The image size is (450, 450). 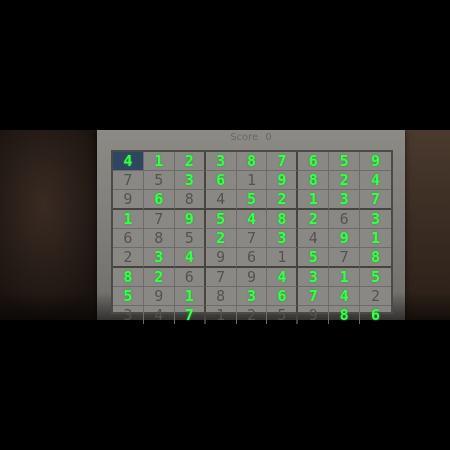 What do you see at coordinates (244, 137) in the screenshot?
I see `score-label: Score` at bounding box center [244, 137].